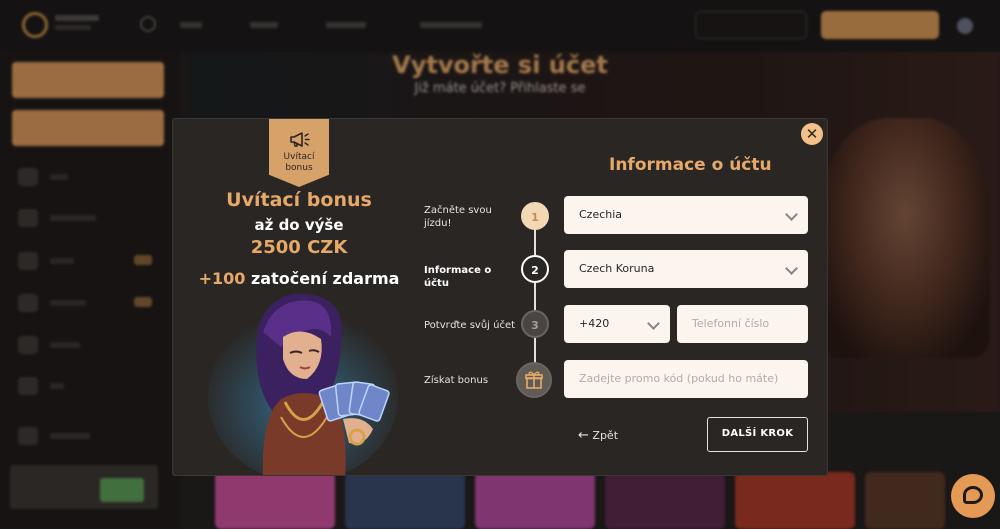 This screenshot has height=529, width=1000. What do you see at coordinates (299, 247) in the screenshot?
I see `bonus-amount: 2500 CZK` at bounding box center [299, 247].